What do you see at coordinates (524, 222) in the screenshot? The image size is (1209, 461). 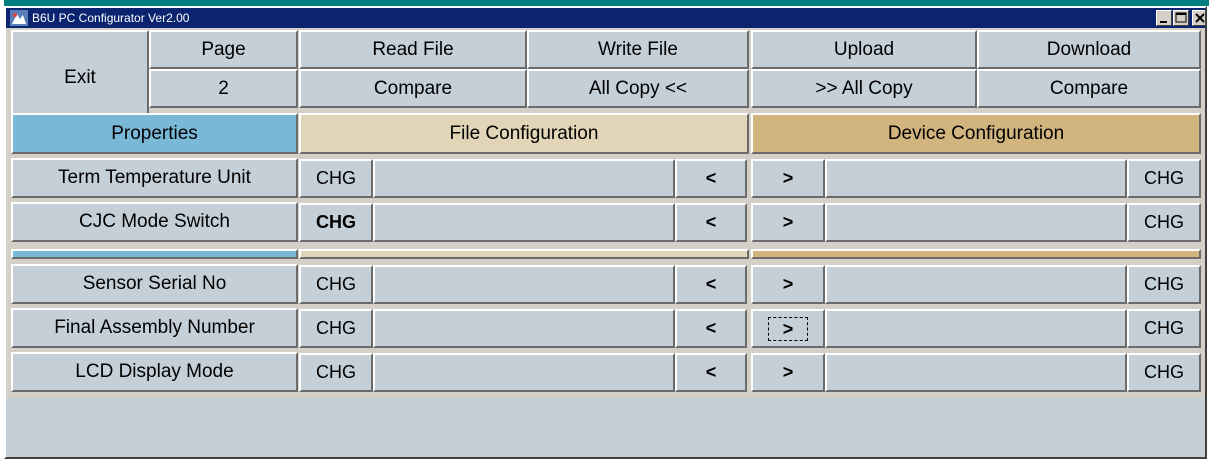 I see `file-value-cjc-mode-switch` at bounding box center [524, 222].